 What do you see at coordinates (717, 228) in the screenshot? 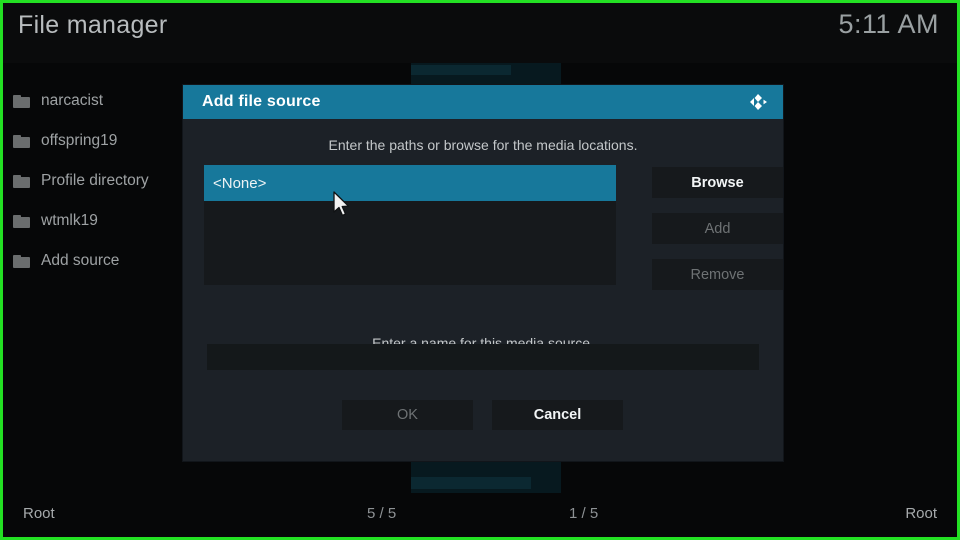
I see `add-button: Add` at bounding box center [717, 228].